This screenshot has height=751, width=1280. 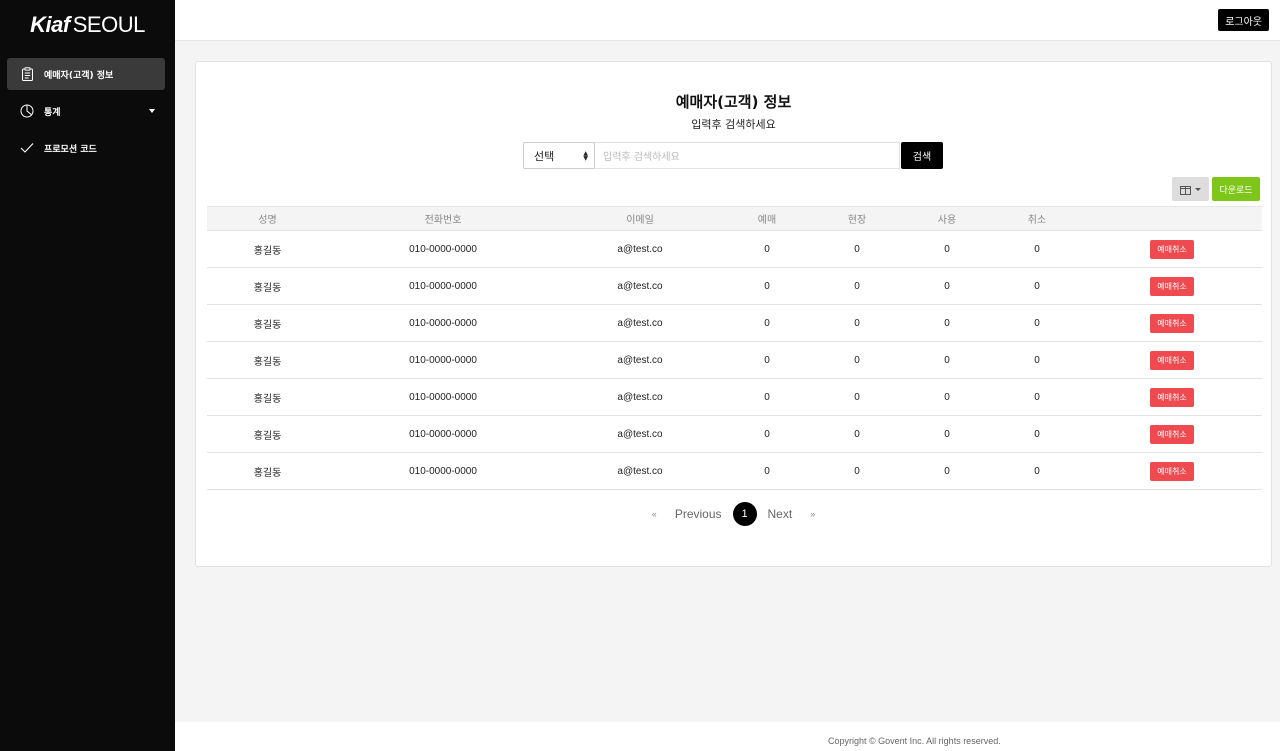 What do you see at coordinates (747, 155) in the screenshot?
I see `search-input: 입력후 검색하세요` at bounding box center [747, 155].